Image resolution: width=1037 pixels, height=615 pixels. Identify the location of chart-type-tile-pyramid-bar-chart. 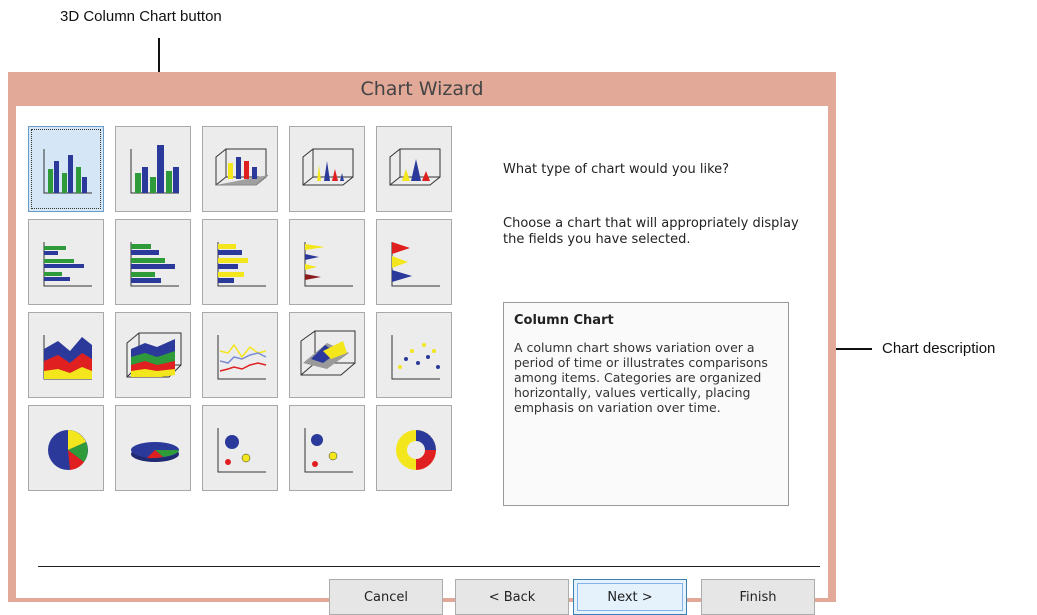
(414, 262).